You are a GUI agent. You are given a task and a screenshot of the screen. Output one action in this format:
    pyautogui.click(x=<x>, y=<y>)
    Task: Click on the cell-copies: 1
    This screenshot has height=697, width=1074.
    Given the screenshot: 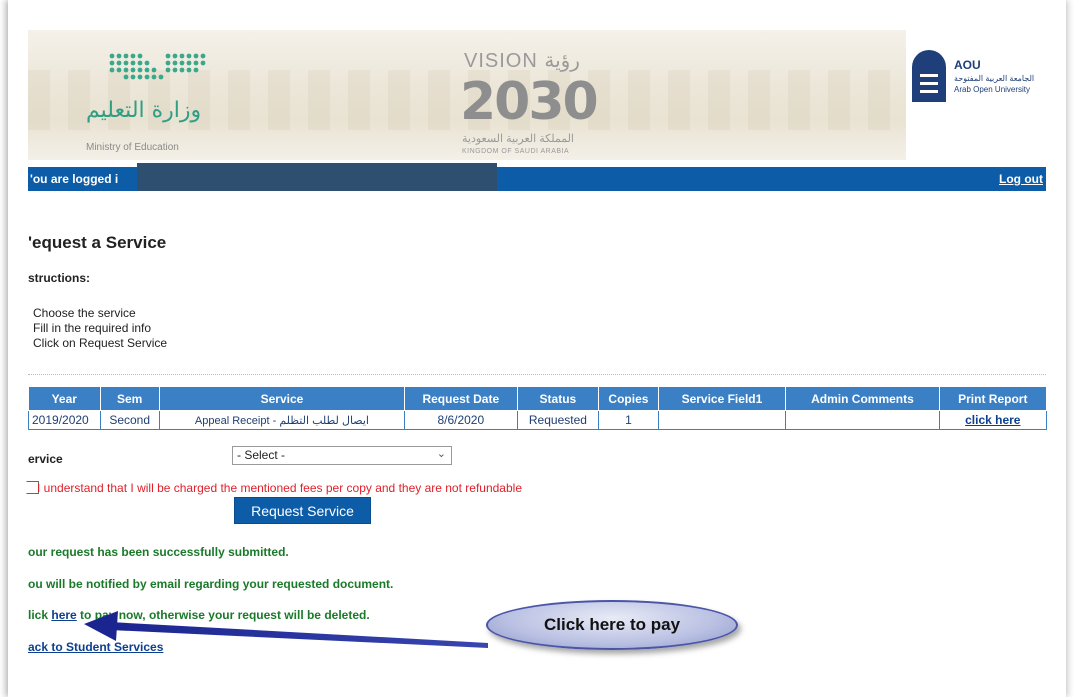 What is the action you would take?
    pyautogui.click(x=628, y=420)
    